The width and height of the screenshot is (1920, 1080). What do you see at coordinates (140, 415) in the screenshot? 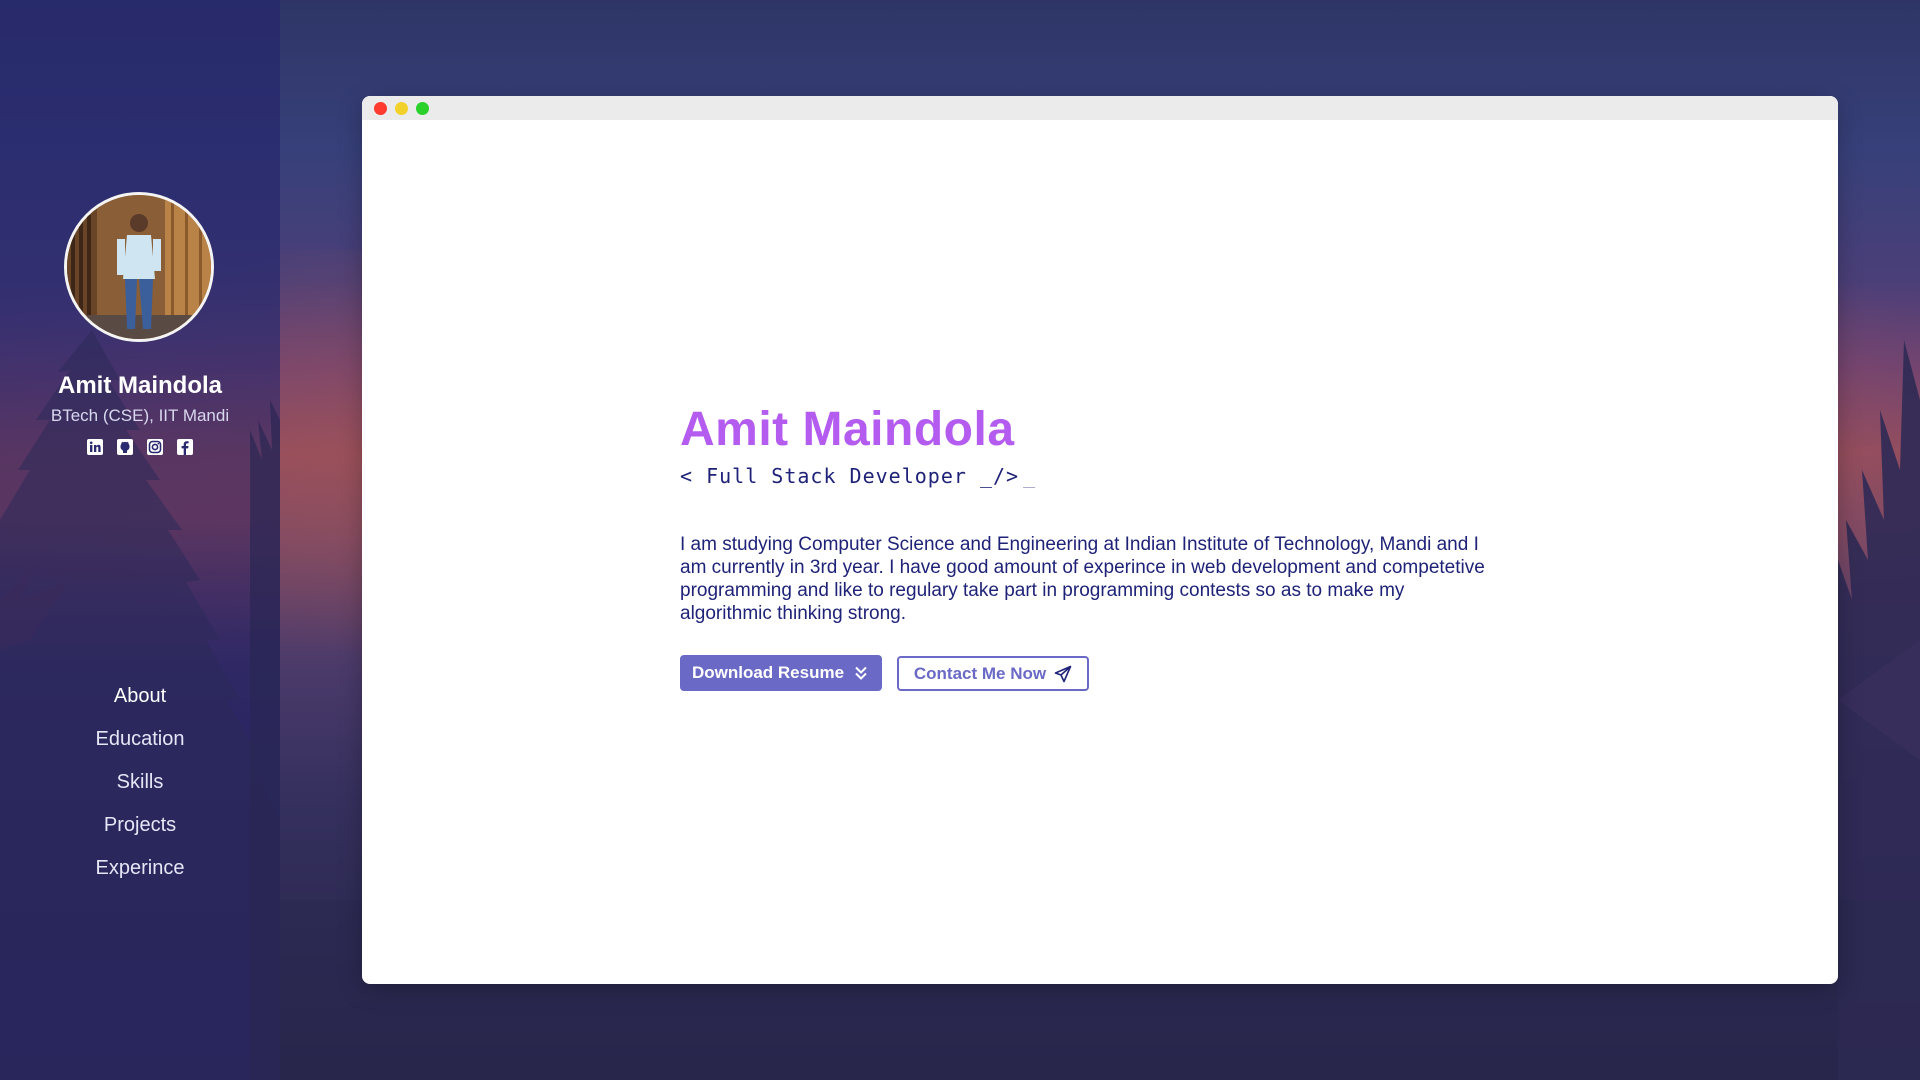
I see `sidebar-subtitle: BTech (CSE), IIT Mandi` at bounding box center [140, 415].